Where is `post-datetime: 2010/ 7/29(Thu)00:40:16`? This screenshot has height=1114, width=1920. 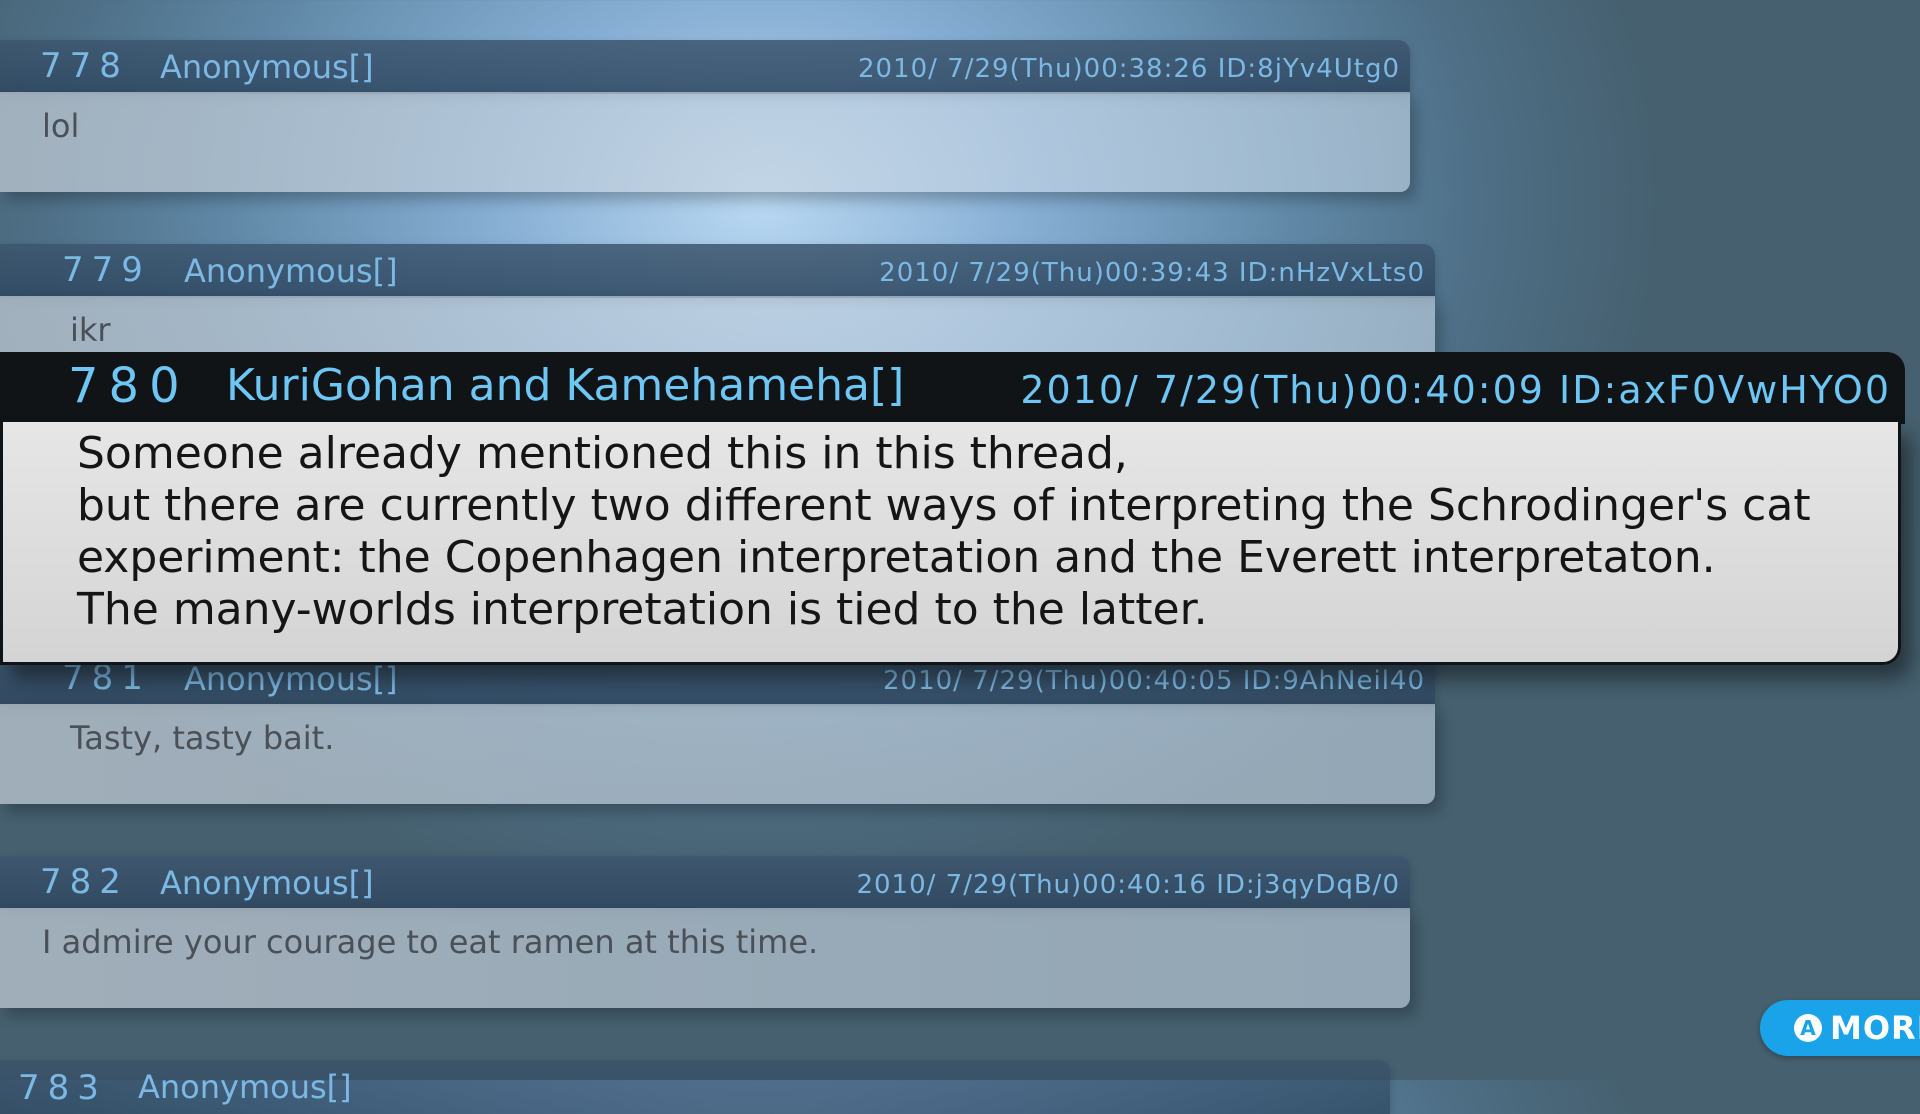 post-datetime: 2010/ 7/29(Thu)00:40:16 is located at coordinates (1031, 885).